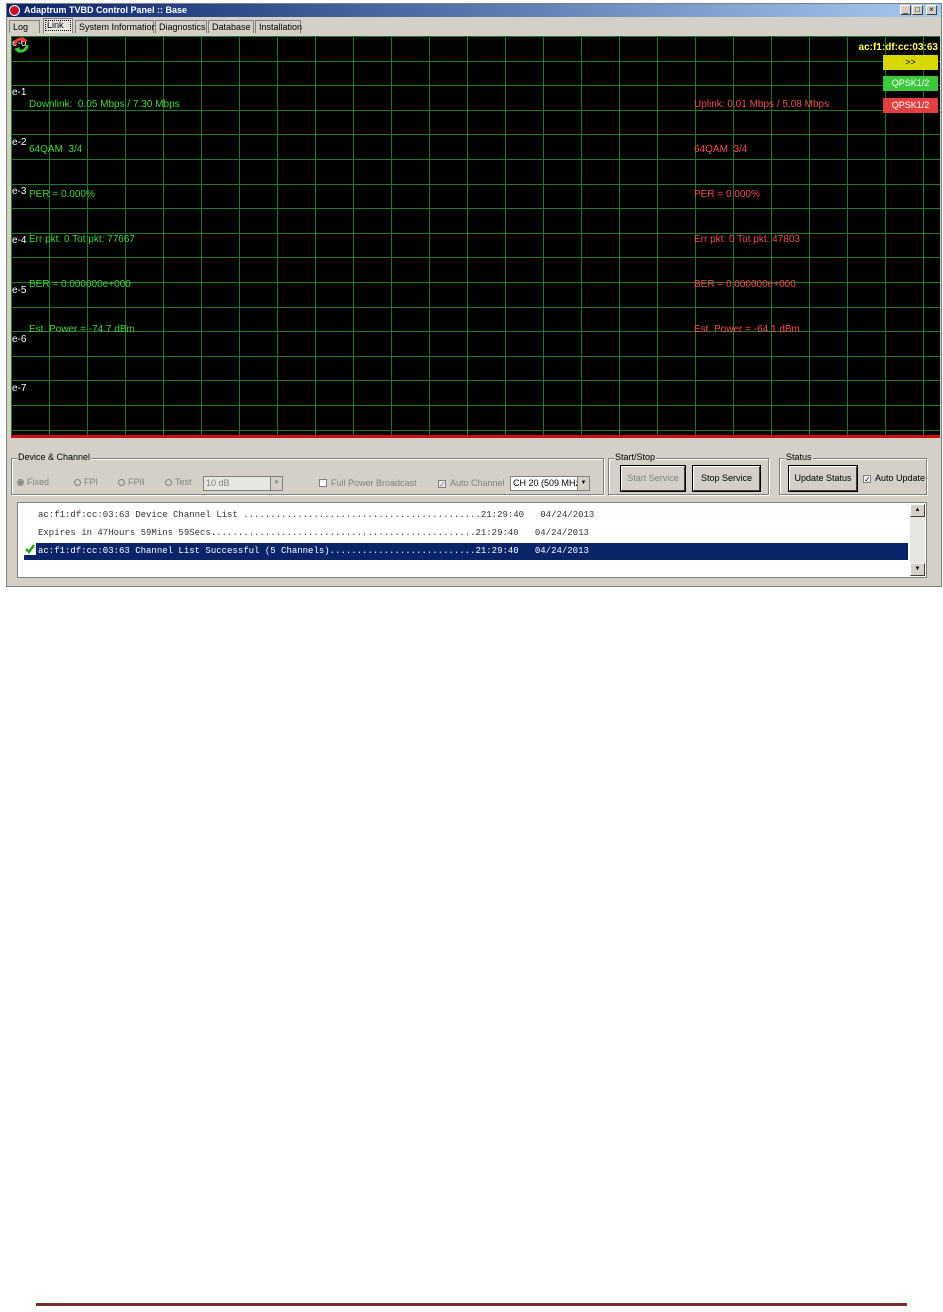 This screenshot has height=1312, width=943. What do you see at coordinates (181, 26) in the screenshot?
I see `tab-diagnostics: Diagnostics` at bounding box center [181, 26].